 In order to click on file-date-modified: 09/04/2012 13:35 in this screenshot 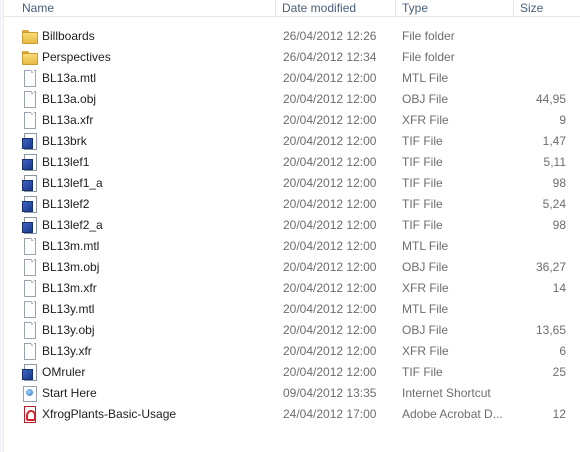, I will do `click(330, 393)`.